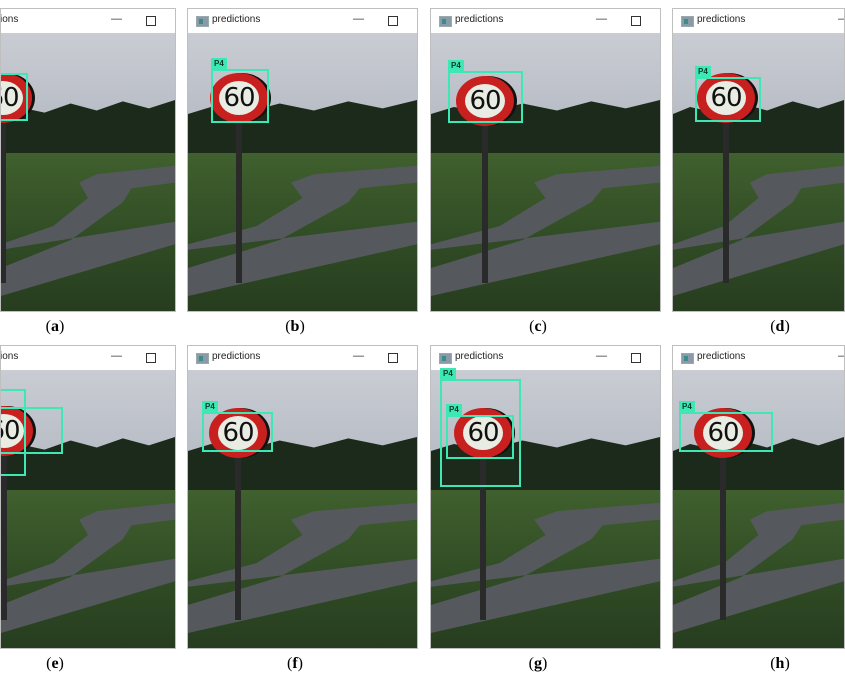 This screenshot has height=684, width=845. I want to click on caption-e: (e), so click(55, 664).